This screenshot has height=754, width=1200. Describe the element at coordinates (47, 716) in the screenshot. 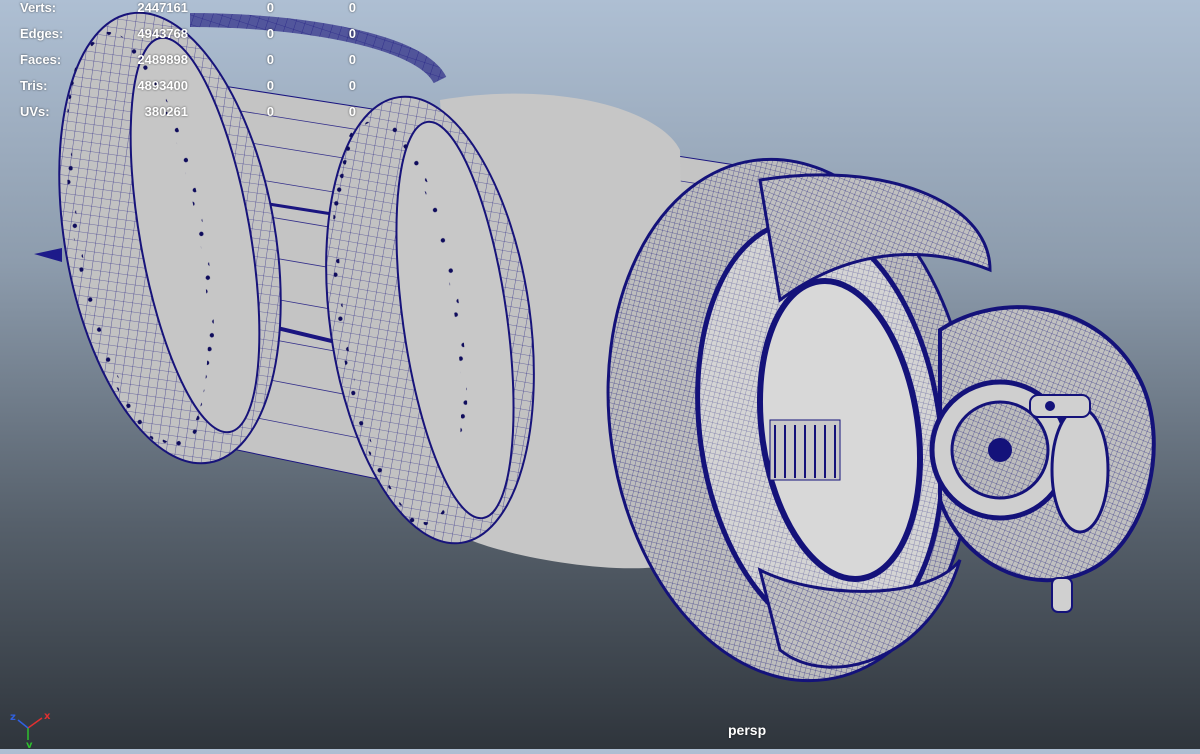

I see `axis-x-label: x` at that location.